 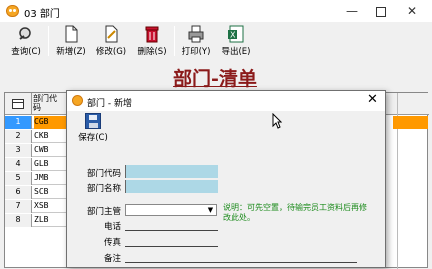 I want to click on query-button: 查询(C), so click(x=26, y=42).